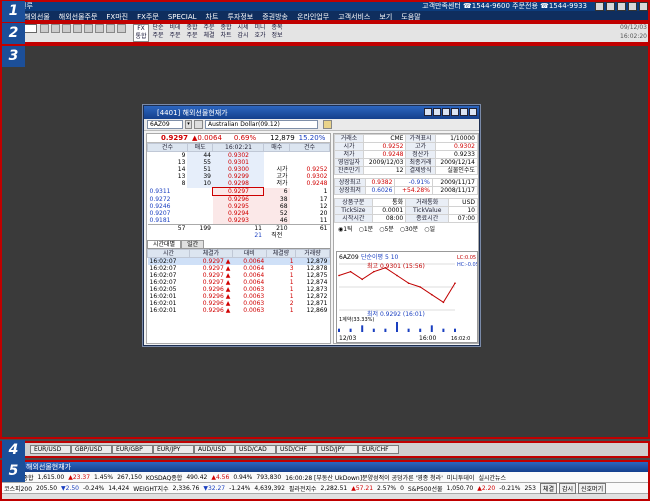 Image resolution: width=650 pixels, height=501 pixels. Describe the element at coordinates (66, 28) in the screenshot. I see `chart-icon` at that location.